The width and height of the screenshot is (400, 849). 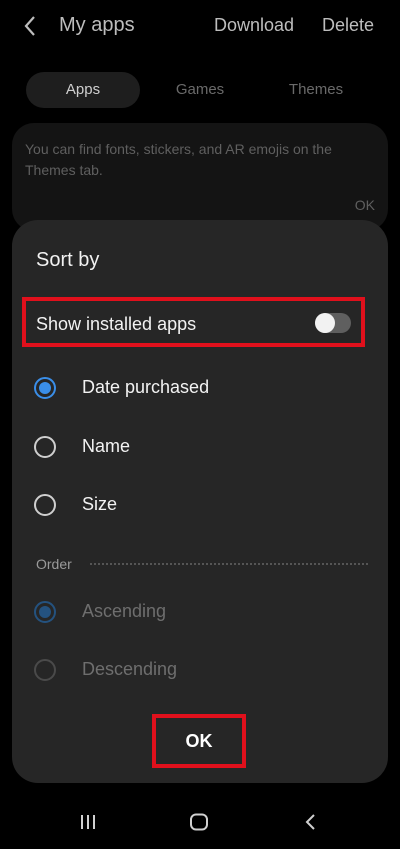 What do you see at coordinates (254, 25) in the screenshot?
I see `download-button: Download` at bounding box center [254, 25].